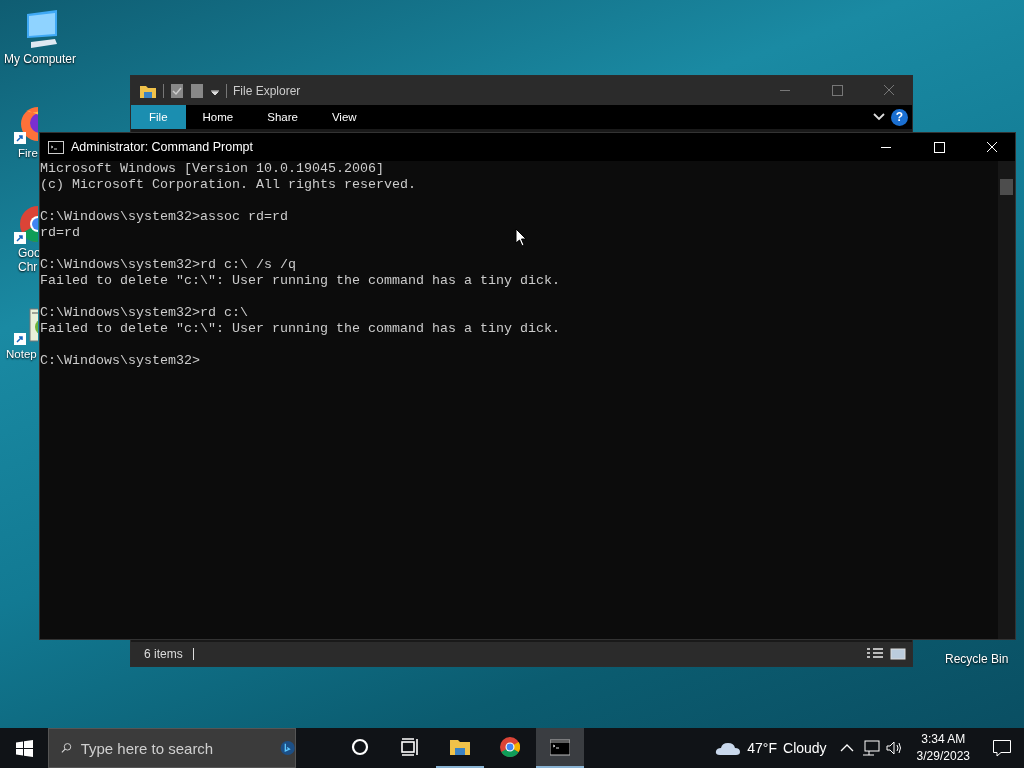  What do you see at coordinates (879, 117) in the screenshot?
I see `chevron-down-icon` at bounding box center [879, 117].